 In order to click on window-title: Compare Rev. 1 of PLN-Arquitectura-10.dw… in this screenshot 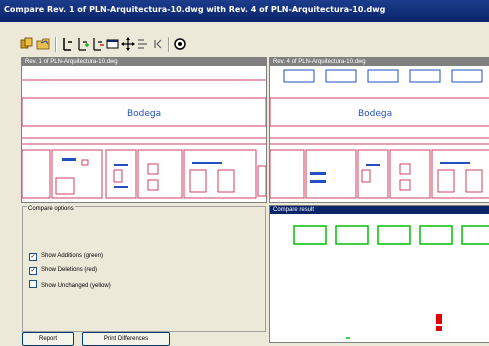, I will do `click(195, 9)`.